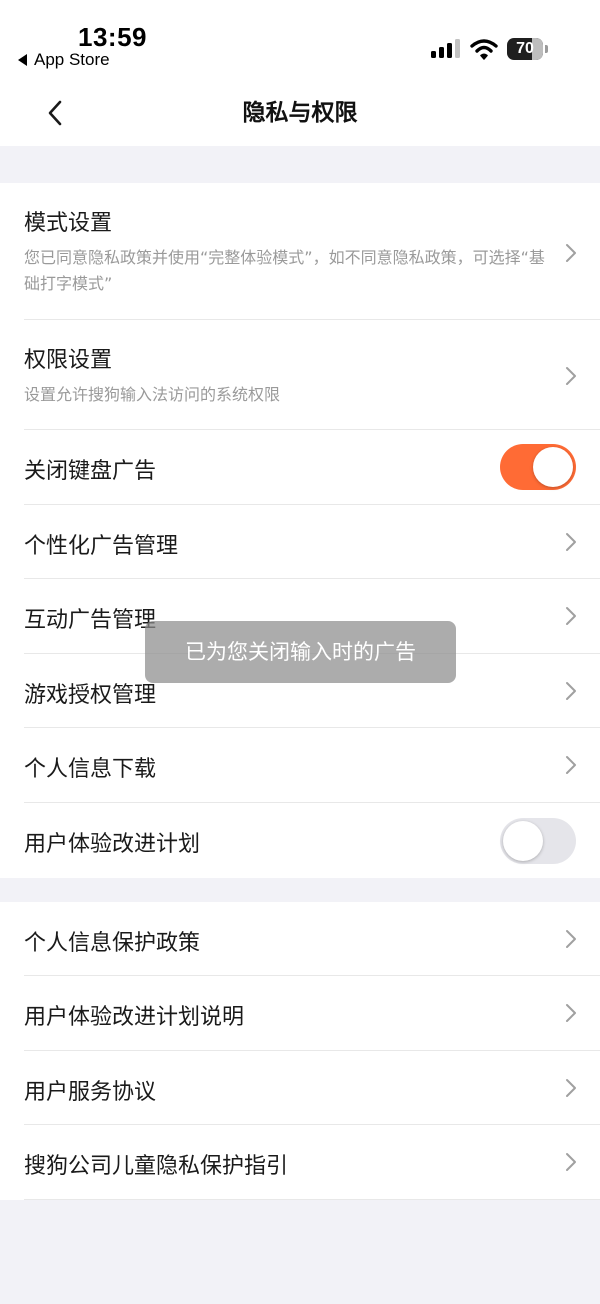  What do you see at coordinates (90, 1092) in the screenshot?
I see `service-agreement-label: 用户服务协议` at bounding box center [90, 1092].